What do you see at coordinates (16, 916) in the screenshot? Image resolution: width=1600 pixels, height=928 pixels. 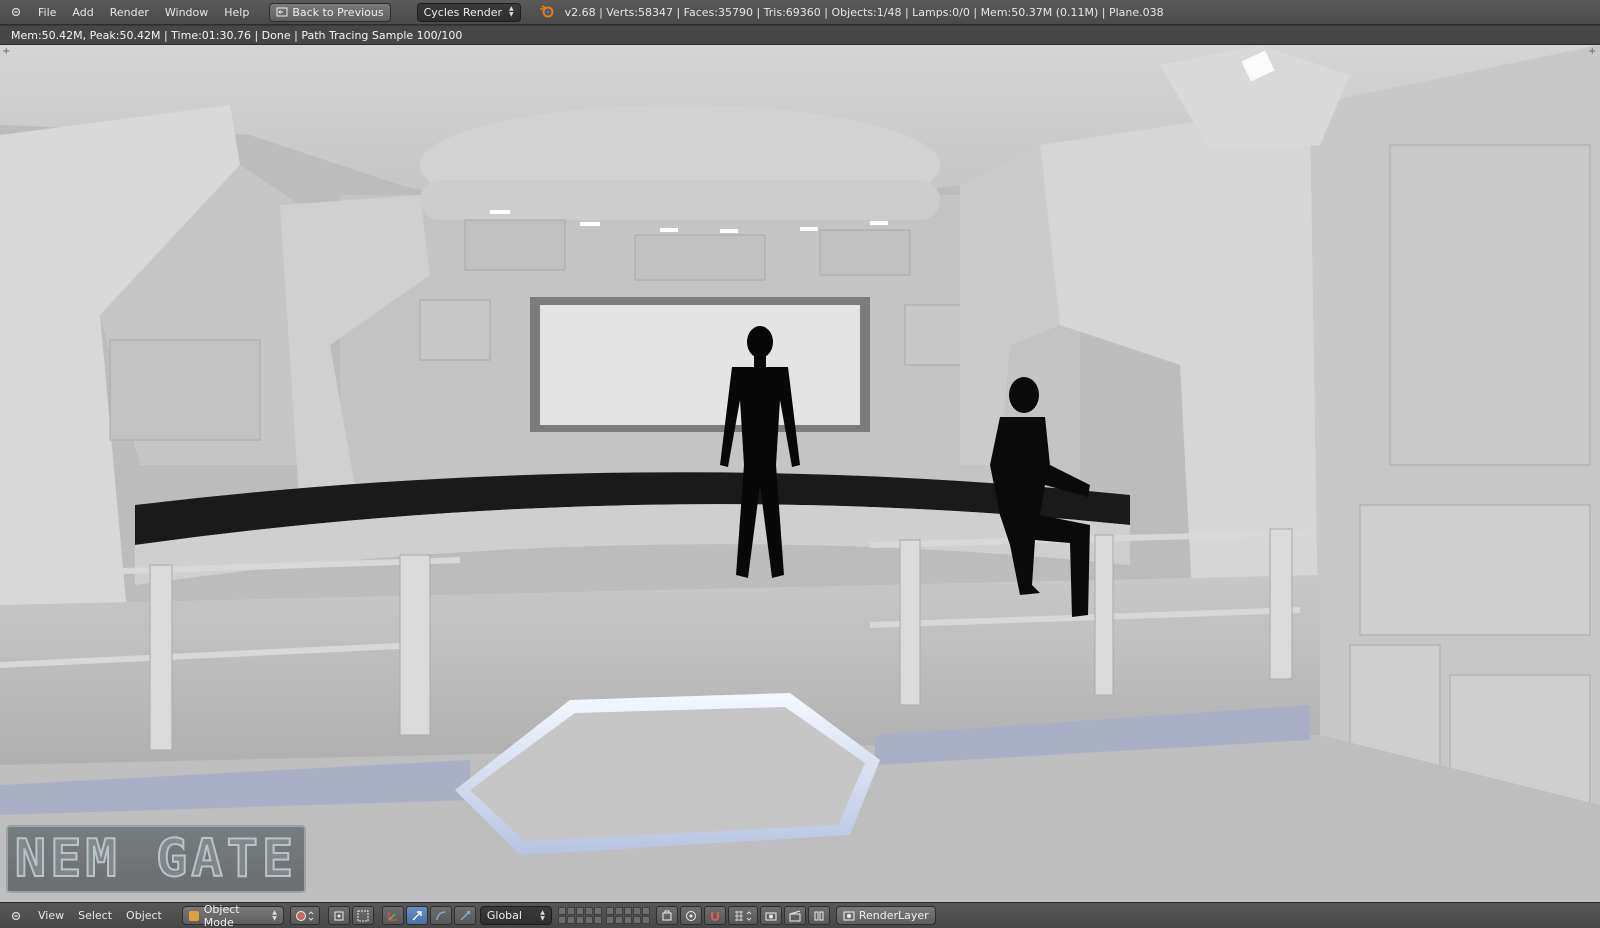 I see `editor-type-icon-bottom` at bounding box center [16, 916].